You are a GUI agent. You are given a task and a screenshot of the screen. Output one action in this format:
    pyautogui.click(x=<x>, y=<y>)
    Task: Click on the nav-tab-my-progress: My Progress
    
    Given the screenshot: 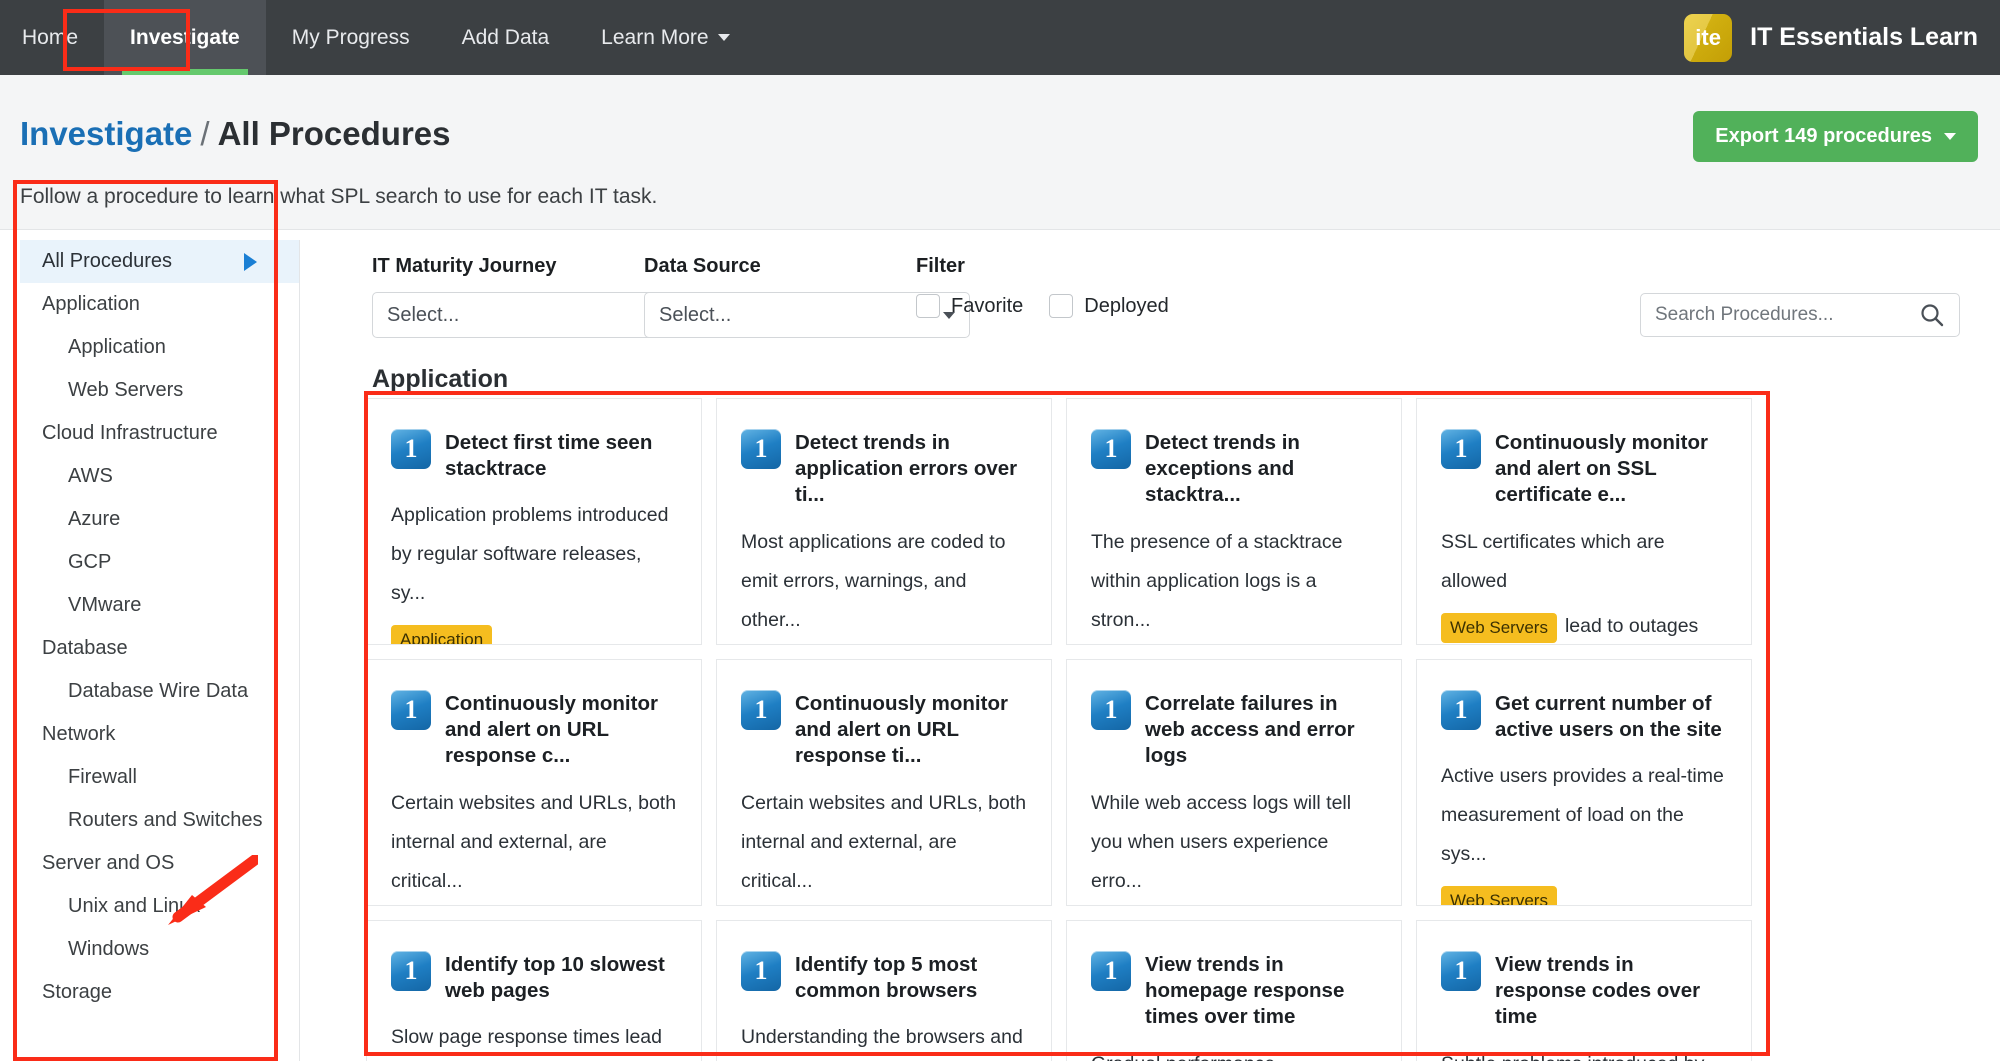 What is the action you would take?
    pyautogui.click(x=351, y=37)
    